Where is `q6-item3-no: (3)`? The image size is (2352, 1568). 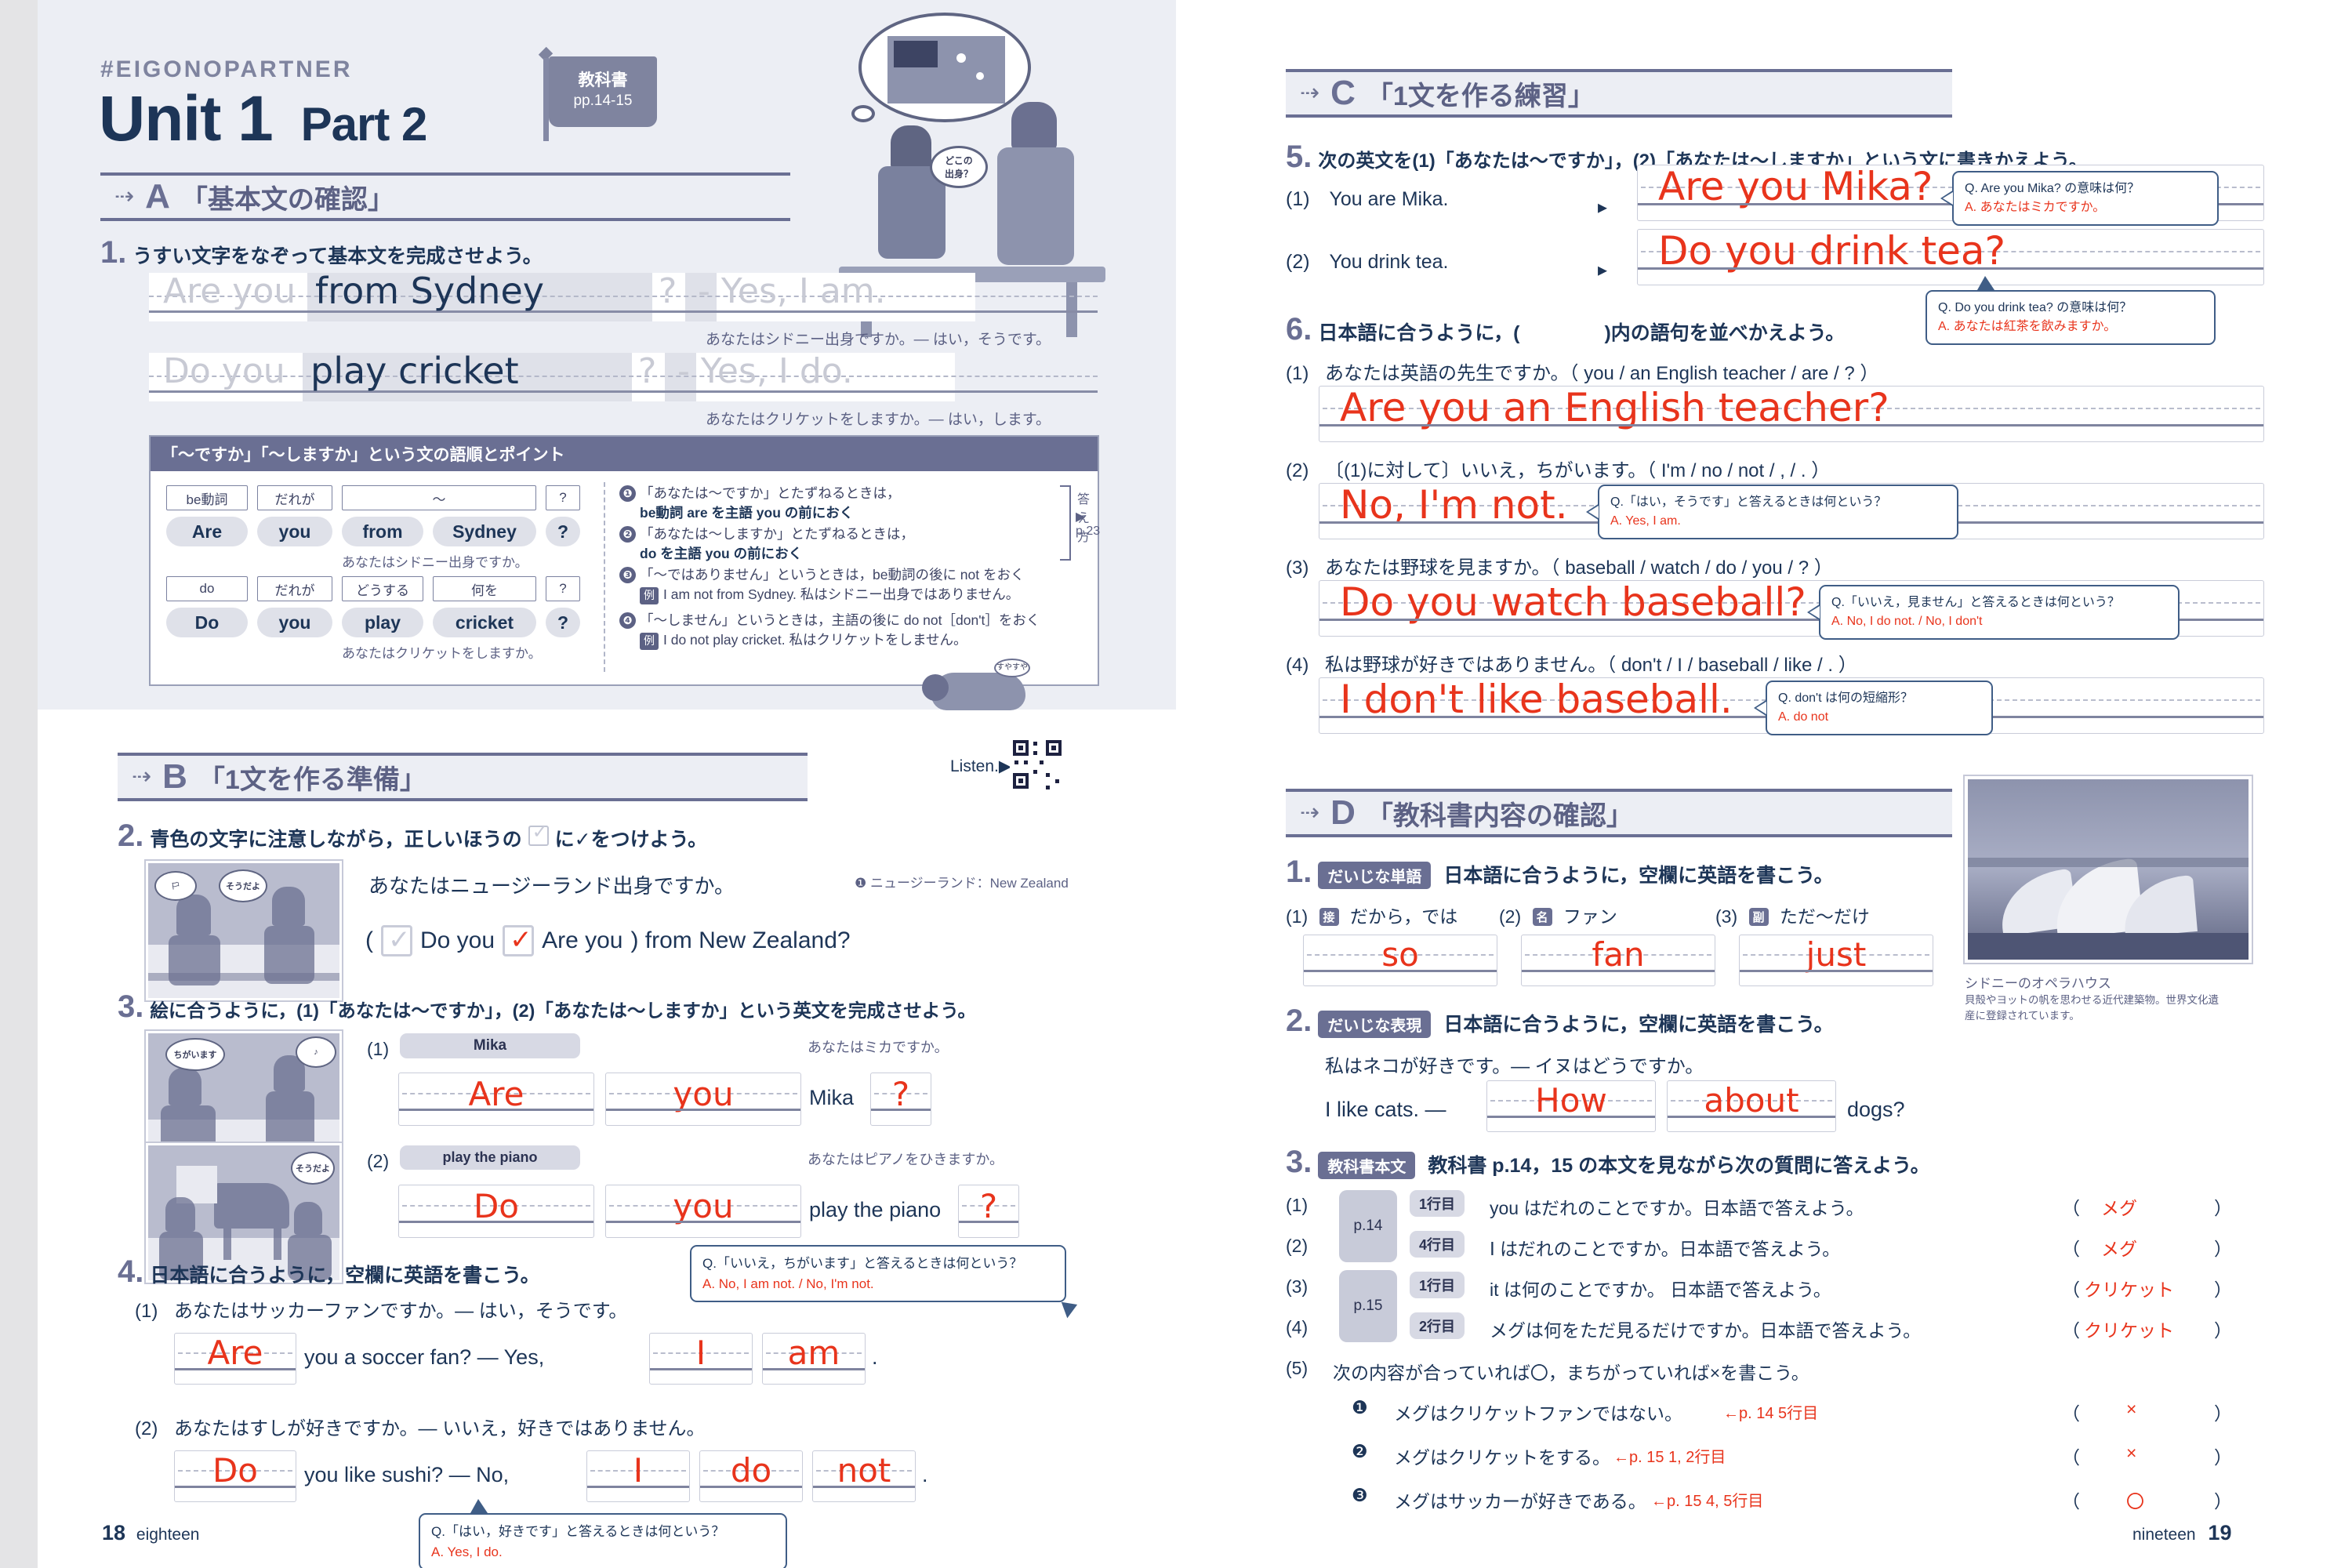 q6-item3-no: (3) is located at coordinates (1297, 568).